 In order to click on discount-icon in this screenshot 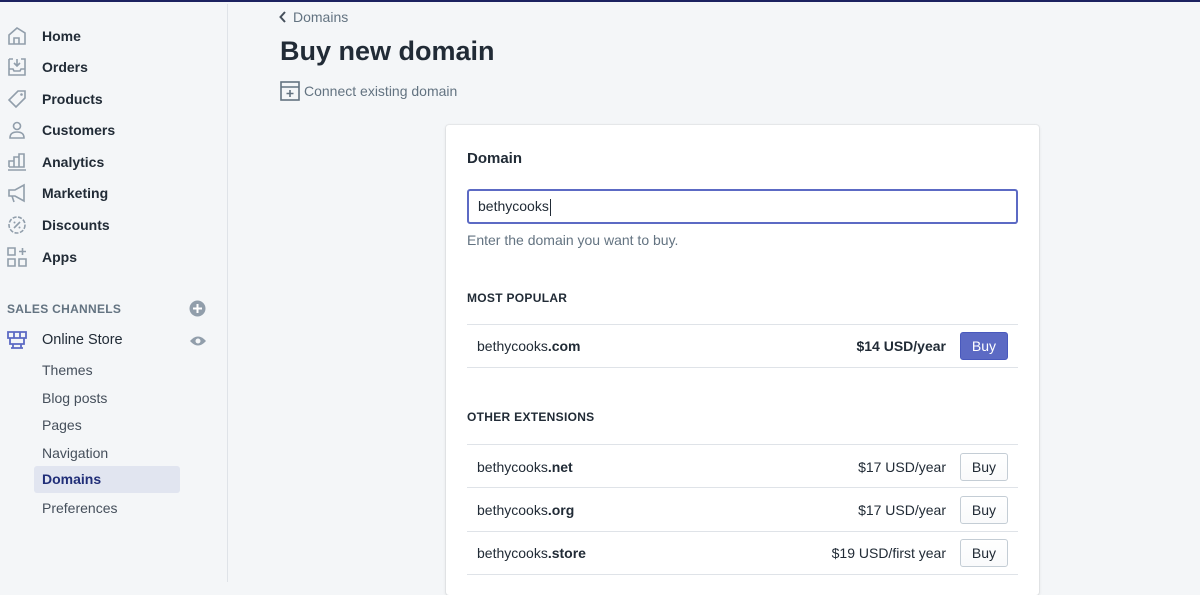, I will do `click(17, 225)`.